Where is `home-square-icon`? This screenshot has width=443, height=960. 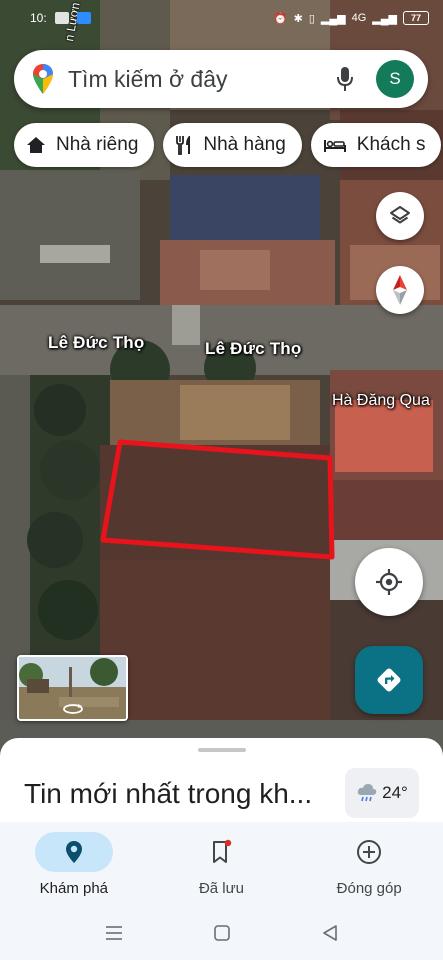
home-square-icon is located at coordinates (222, 933).